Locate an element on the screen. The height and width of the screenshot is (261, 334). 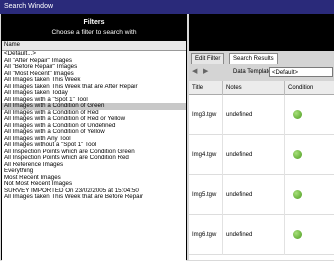
result-row: Img5.tgw undefined is located at coordinates (261, 195).